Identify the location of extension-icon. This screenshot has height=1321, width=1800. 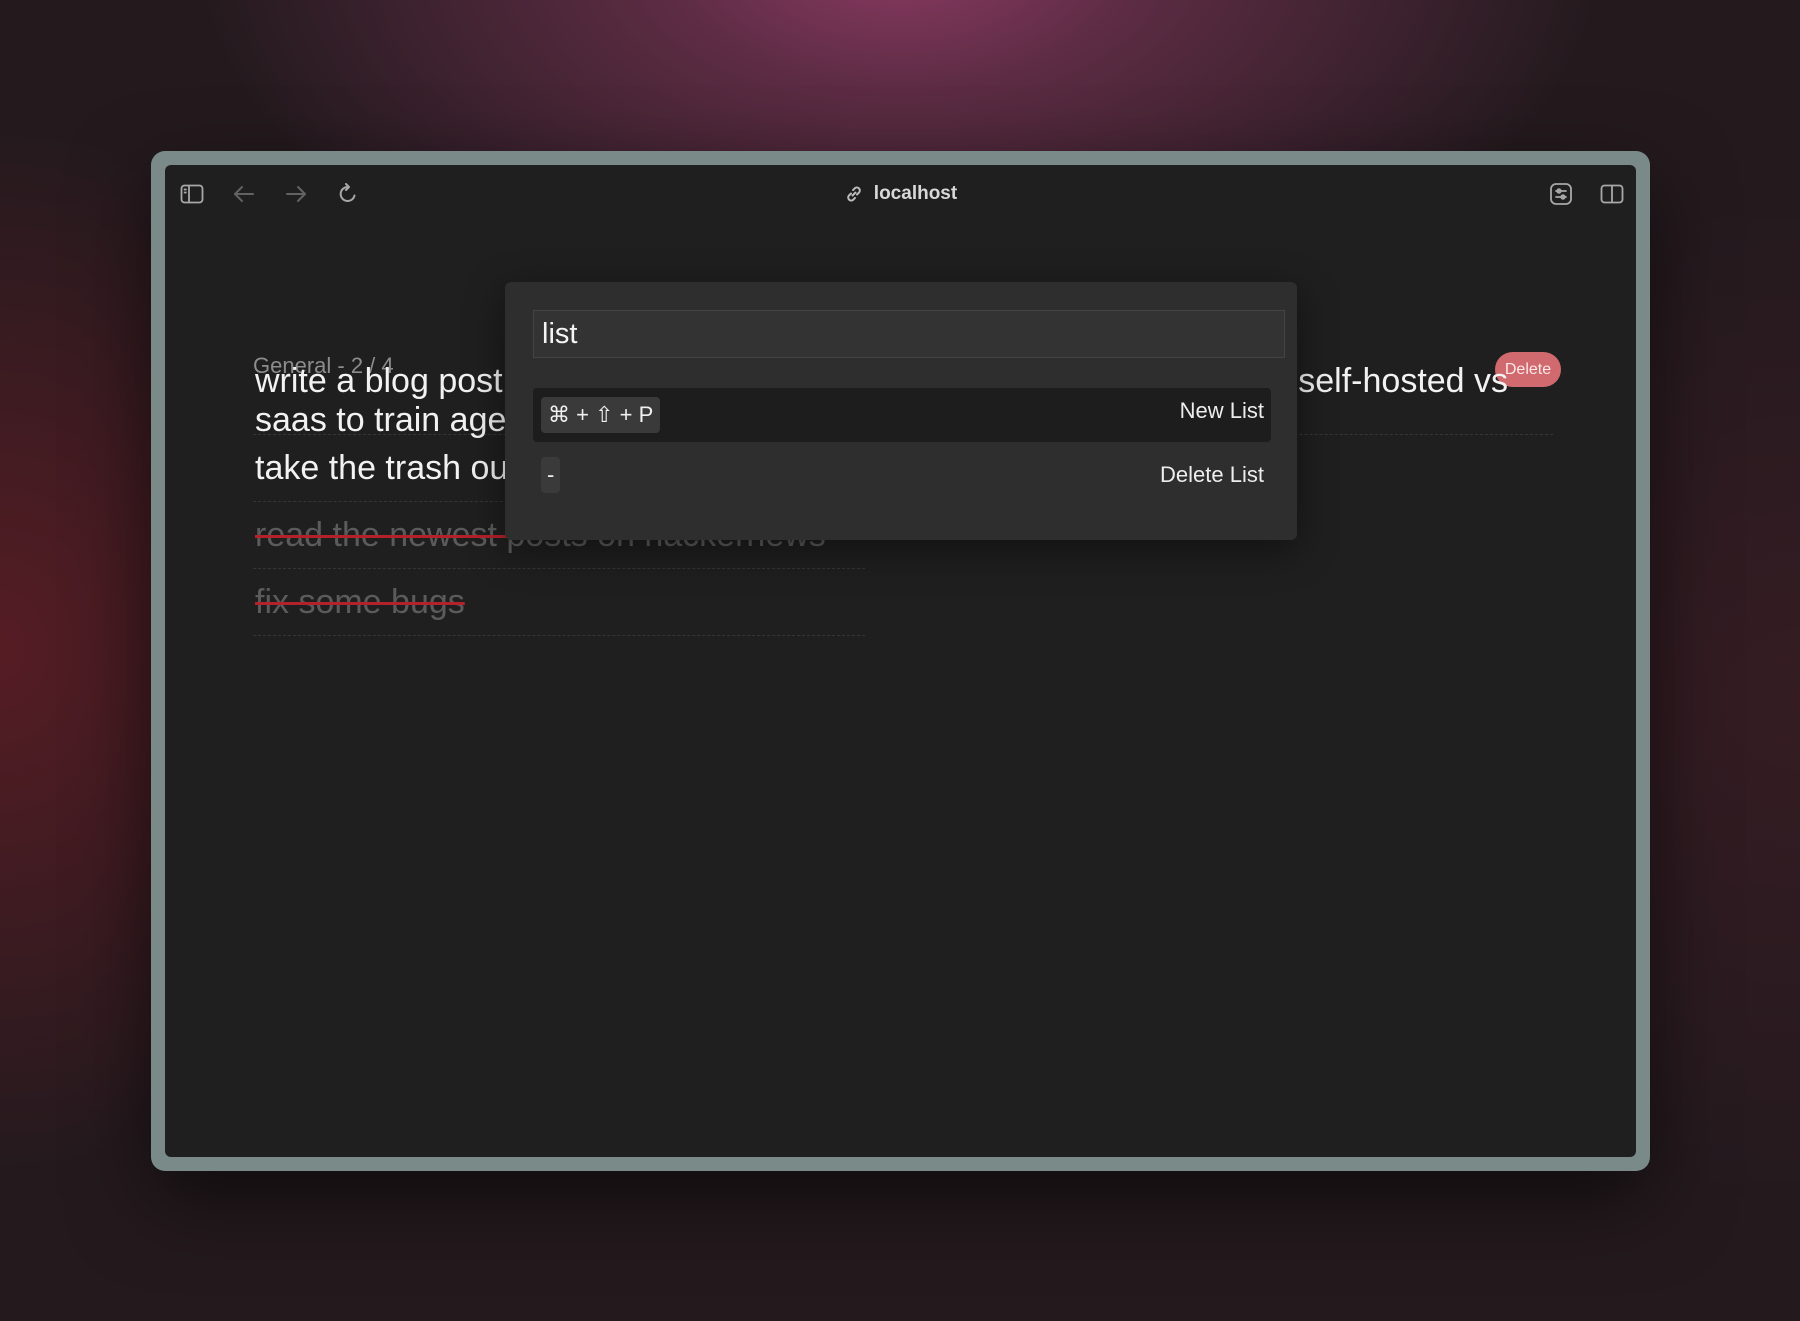
(1561, 194).